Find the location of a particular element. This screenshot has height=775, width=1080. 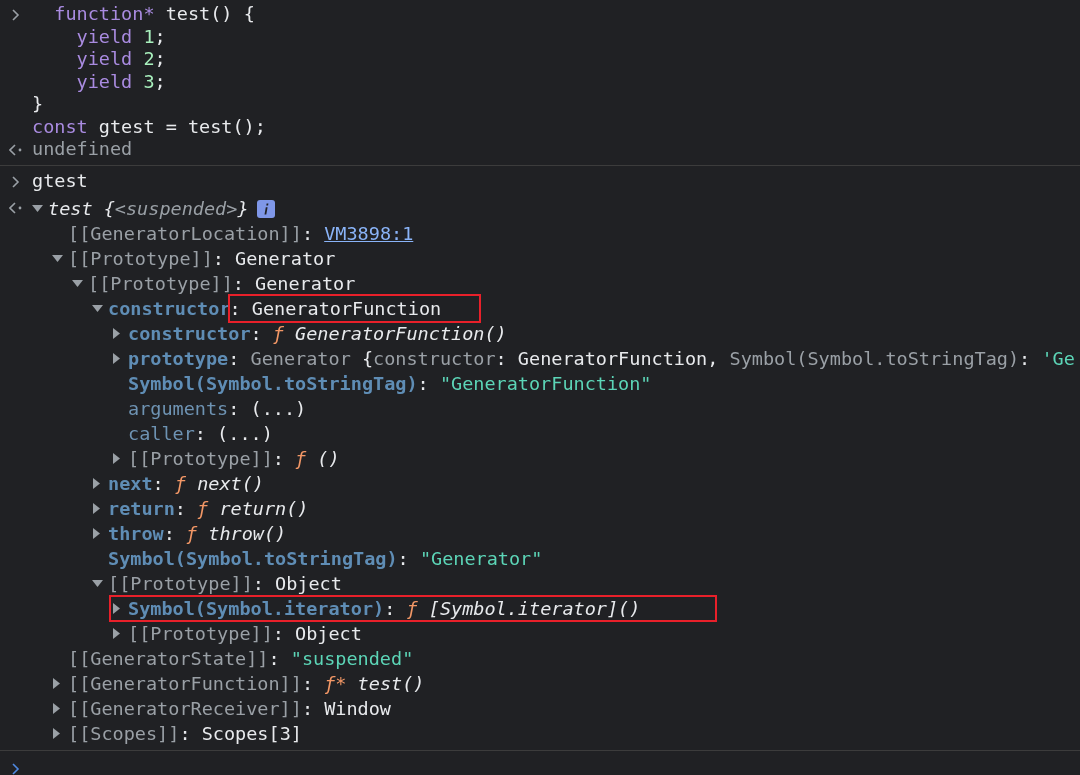

property-text: return: ƒ return() is located at coordinates (208, 508).